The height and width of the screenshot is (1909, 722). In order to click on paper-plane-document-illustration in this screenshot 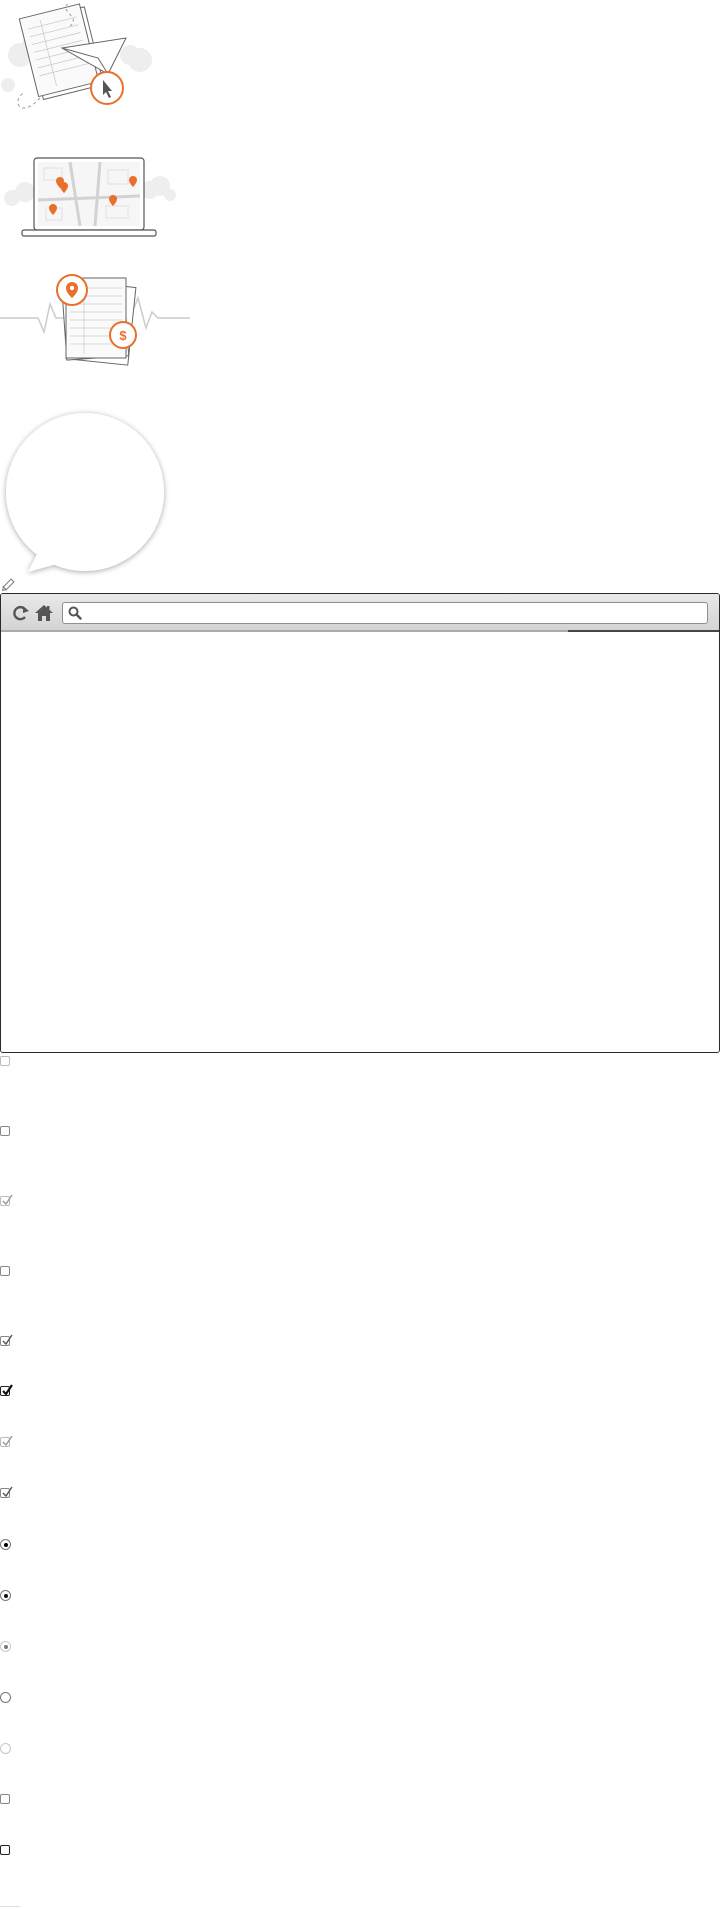, I will do `click(80, 60)`.